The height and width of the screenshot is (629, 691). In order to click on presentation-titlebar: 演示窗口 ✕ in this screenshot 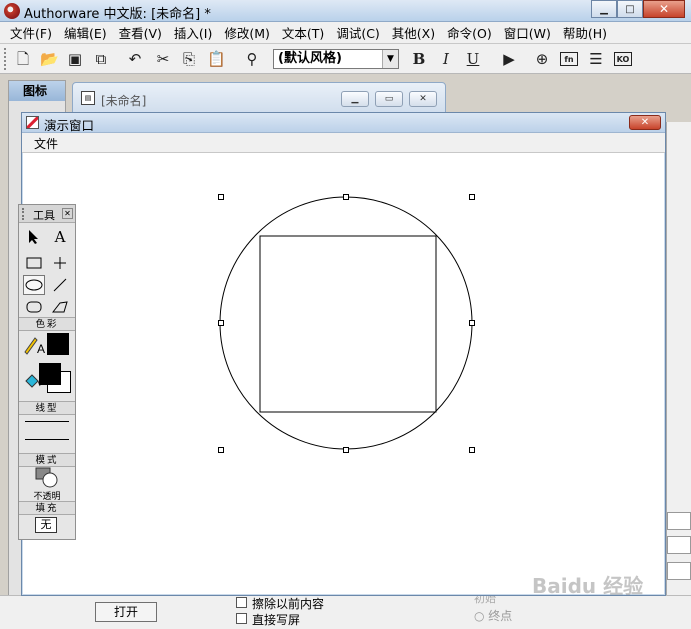, I will do `click(343, 123)`.